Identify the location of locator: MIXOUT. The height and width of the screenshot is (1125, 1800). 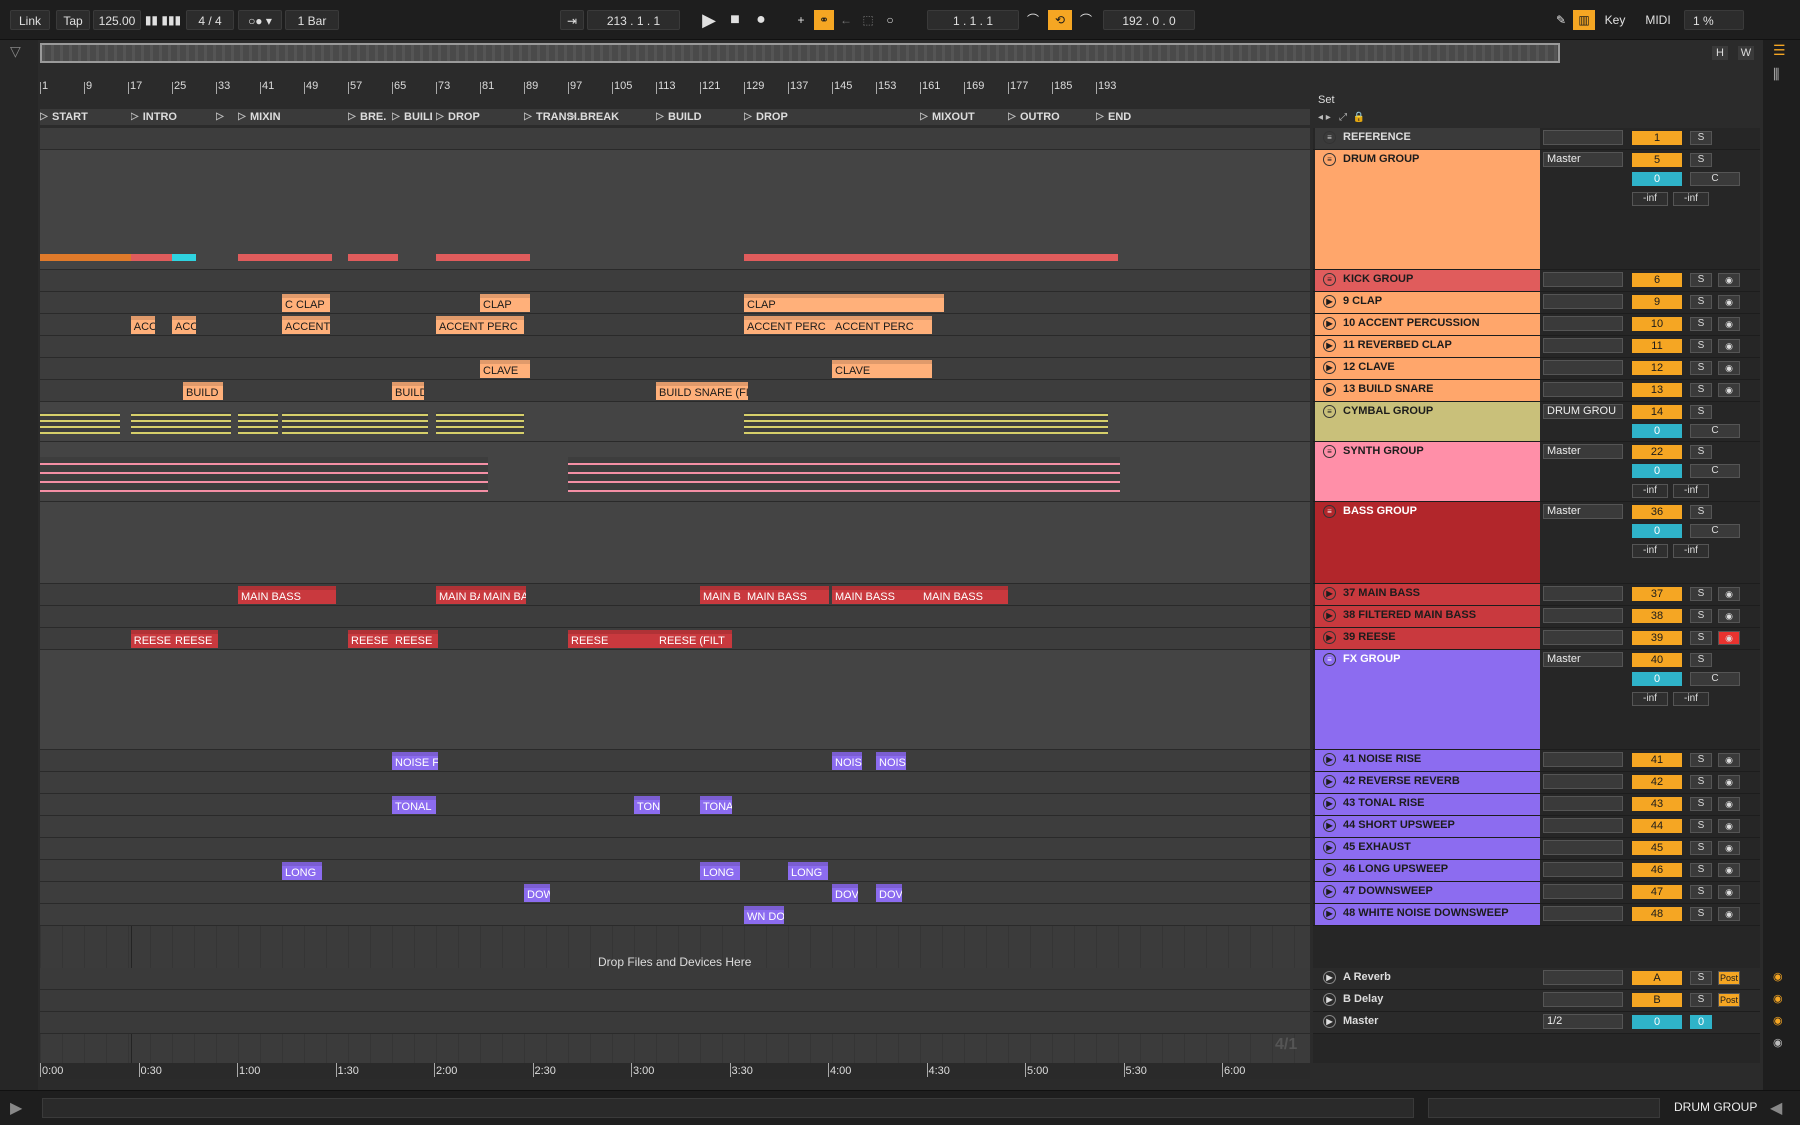
(960, 117).